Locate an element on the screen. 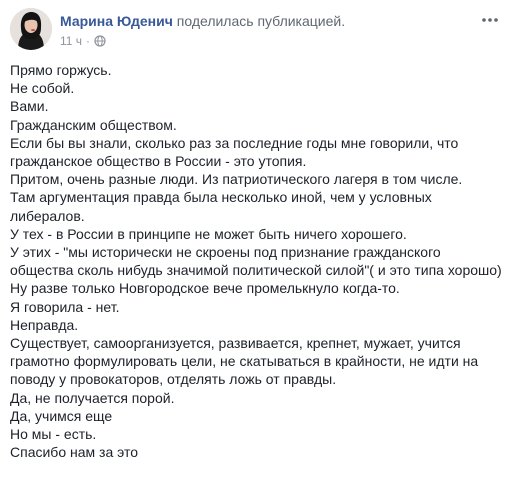 Image resolution: width=512 pixels, height=479 pixels. post-timestamp: 11 ч is located at coordinates (71, 41).